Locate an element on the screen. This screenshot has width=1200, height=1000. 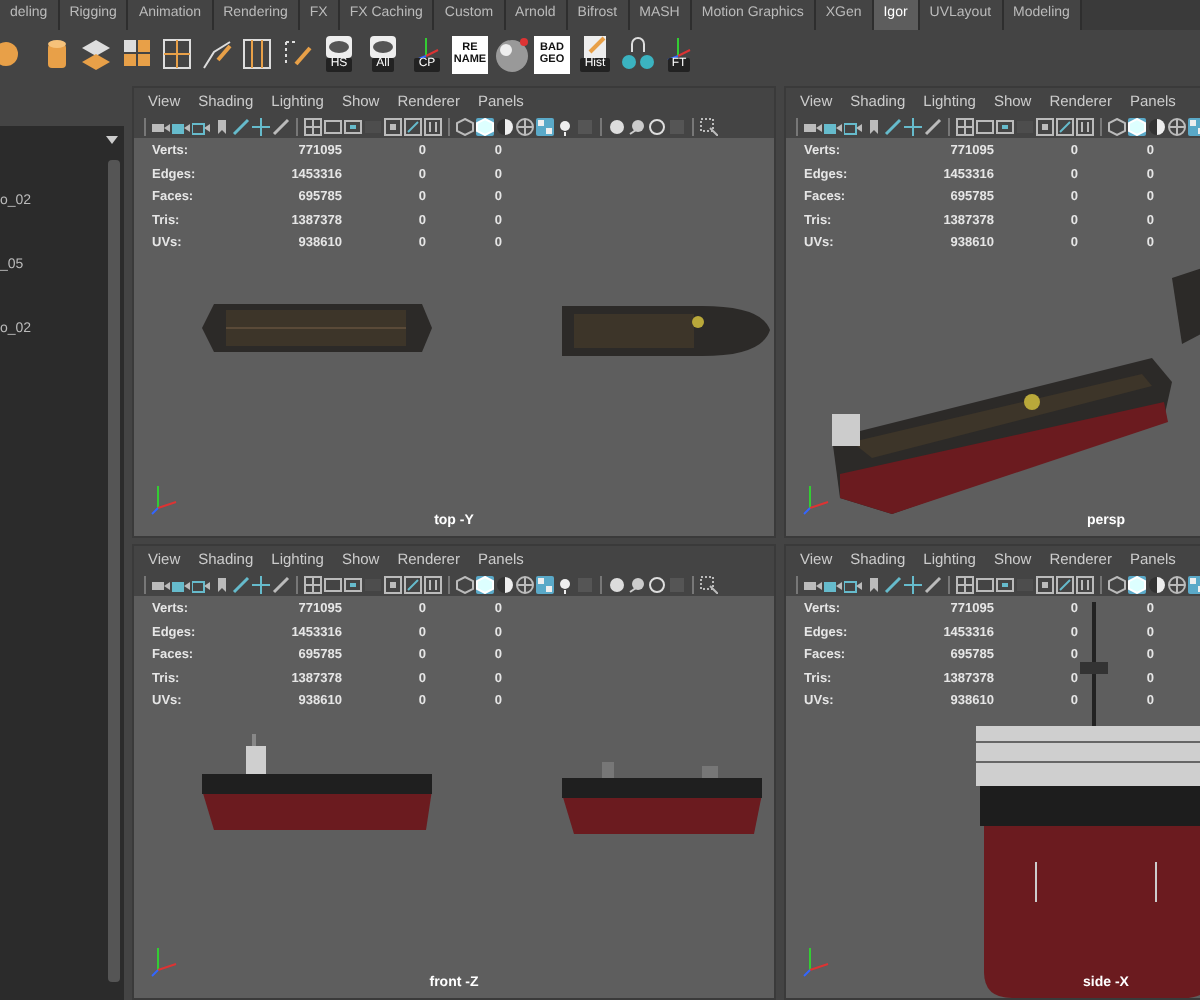
glasses-icon is located at coordinates (637, 54).